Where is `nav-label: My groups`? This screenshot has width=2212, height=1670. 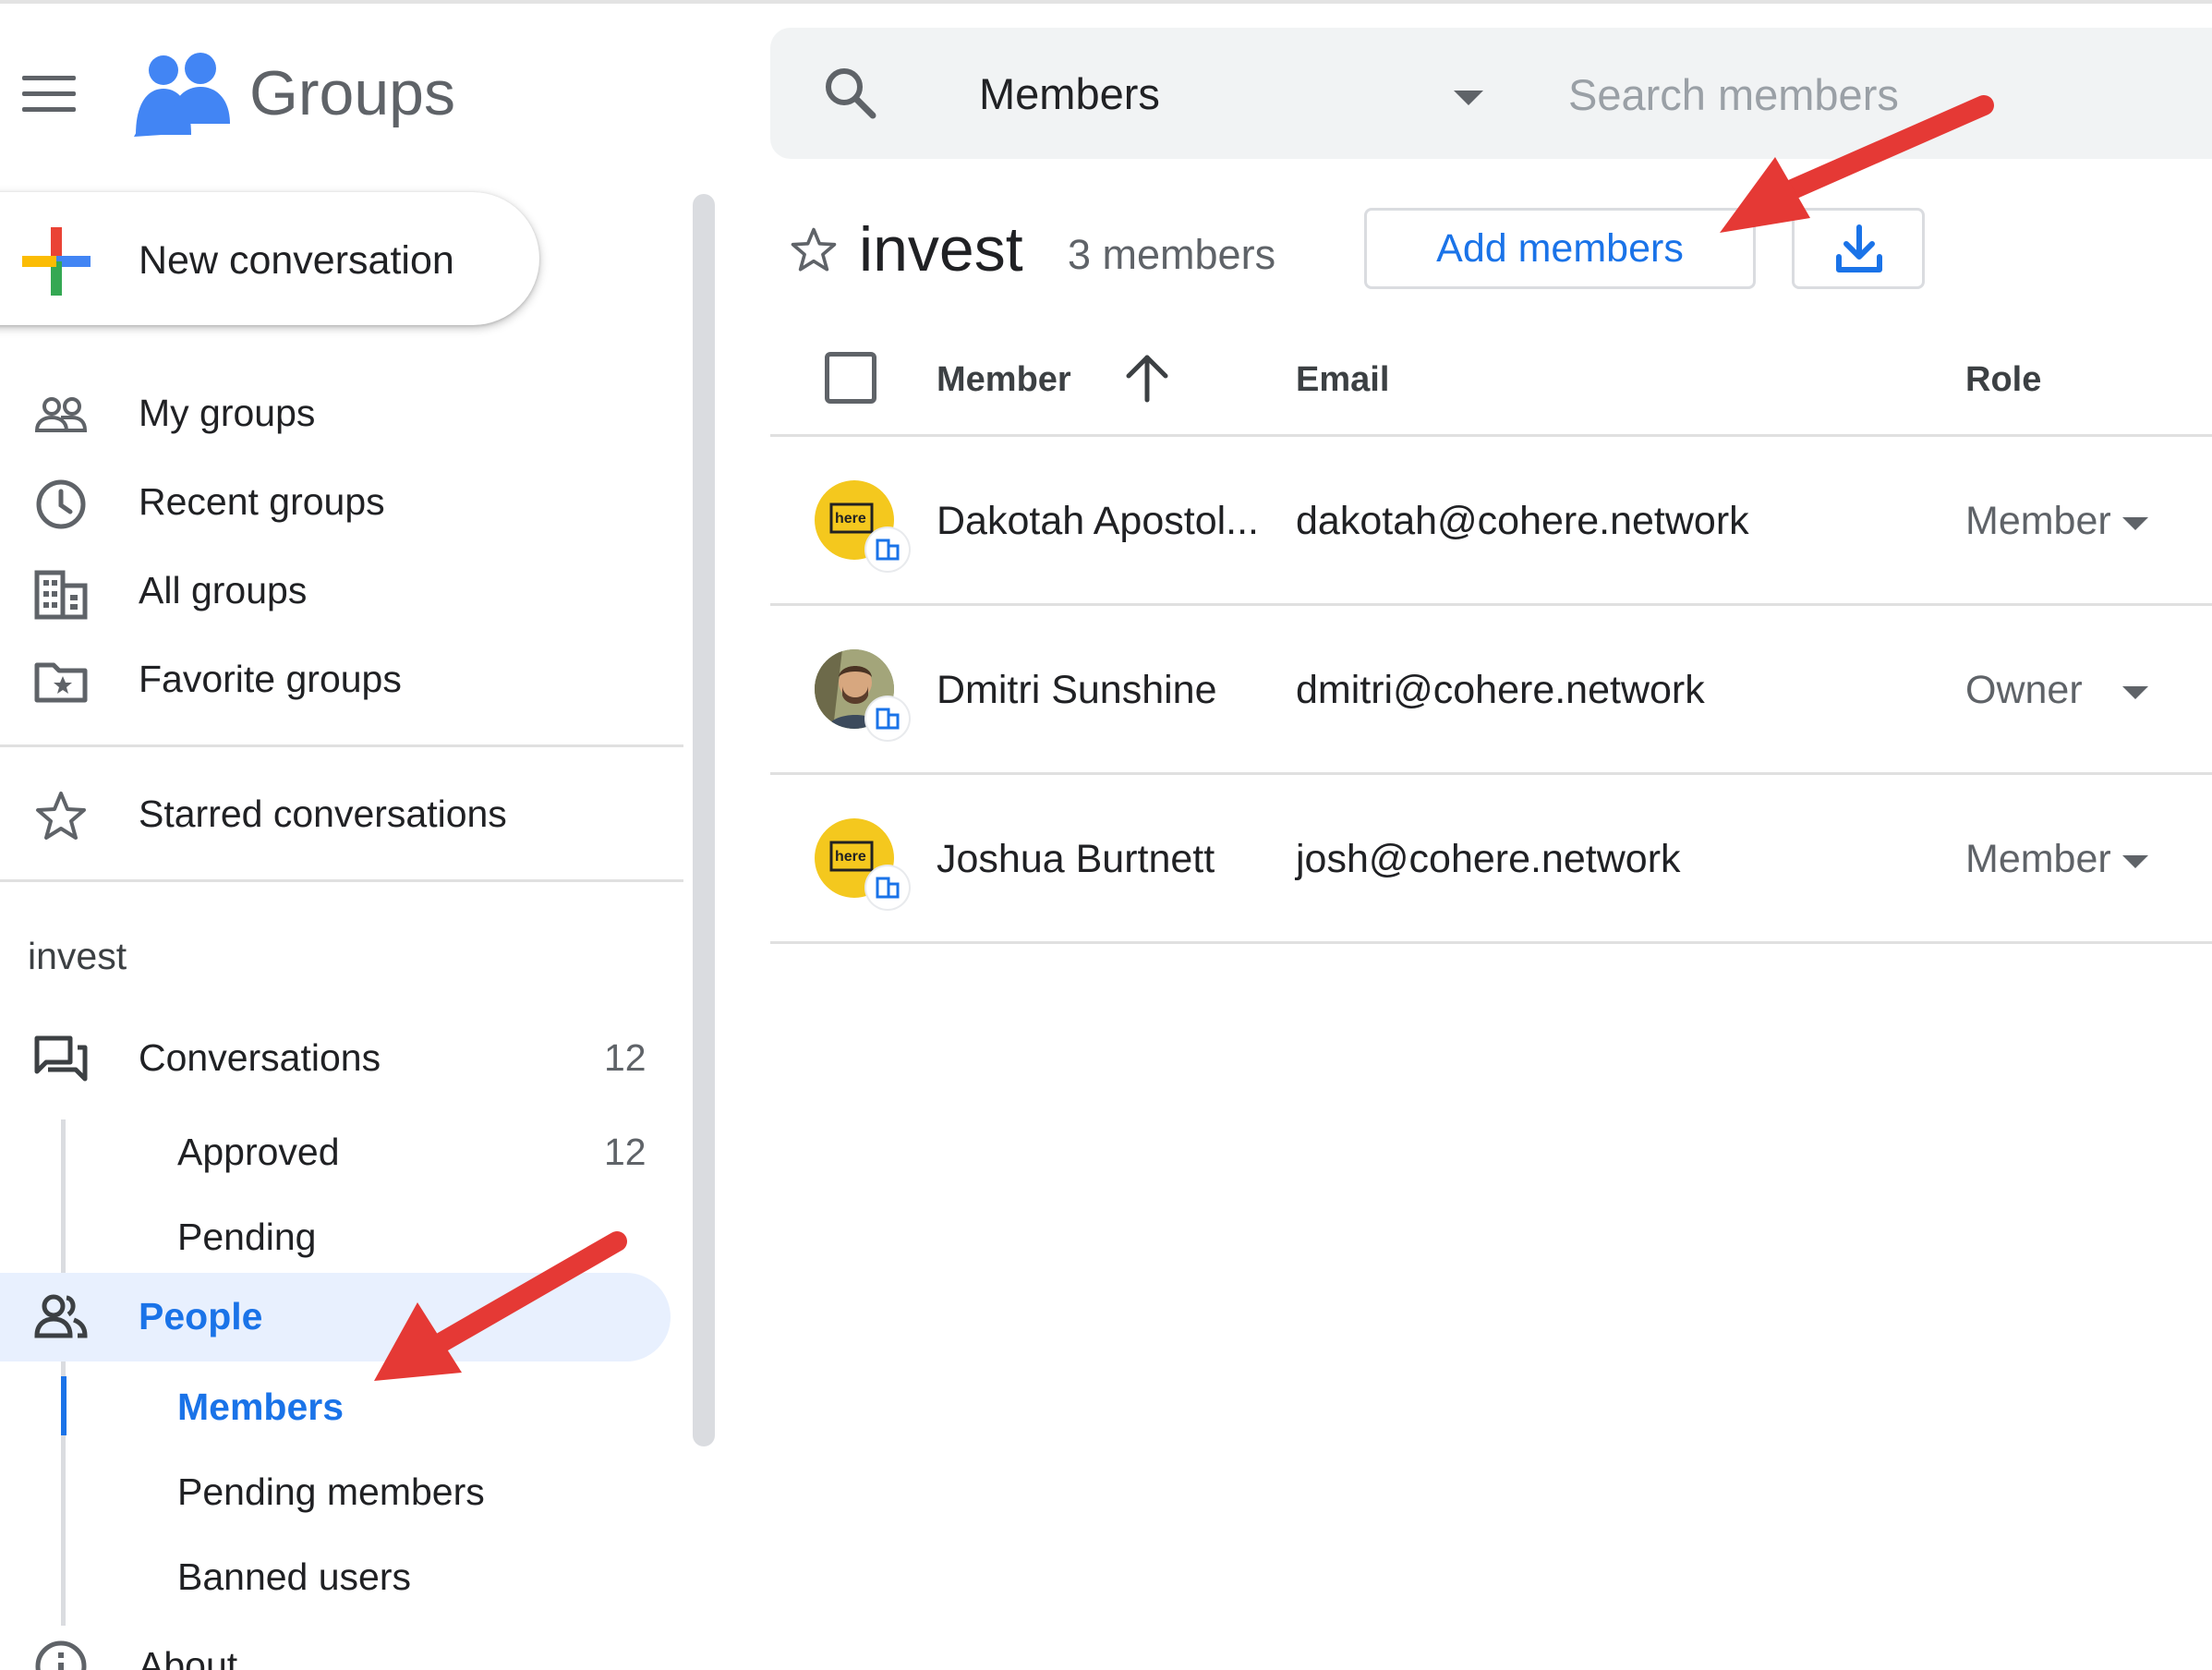
nav-label: My groups is located at coordinates (227, 413).